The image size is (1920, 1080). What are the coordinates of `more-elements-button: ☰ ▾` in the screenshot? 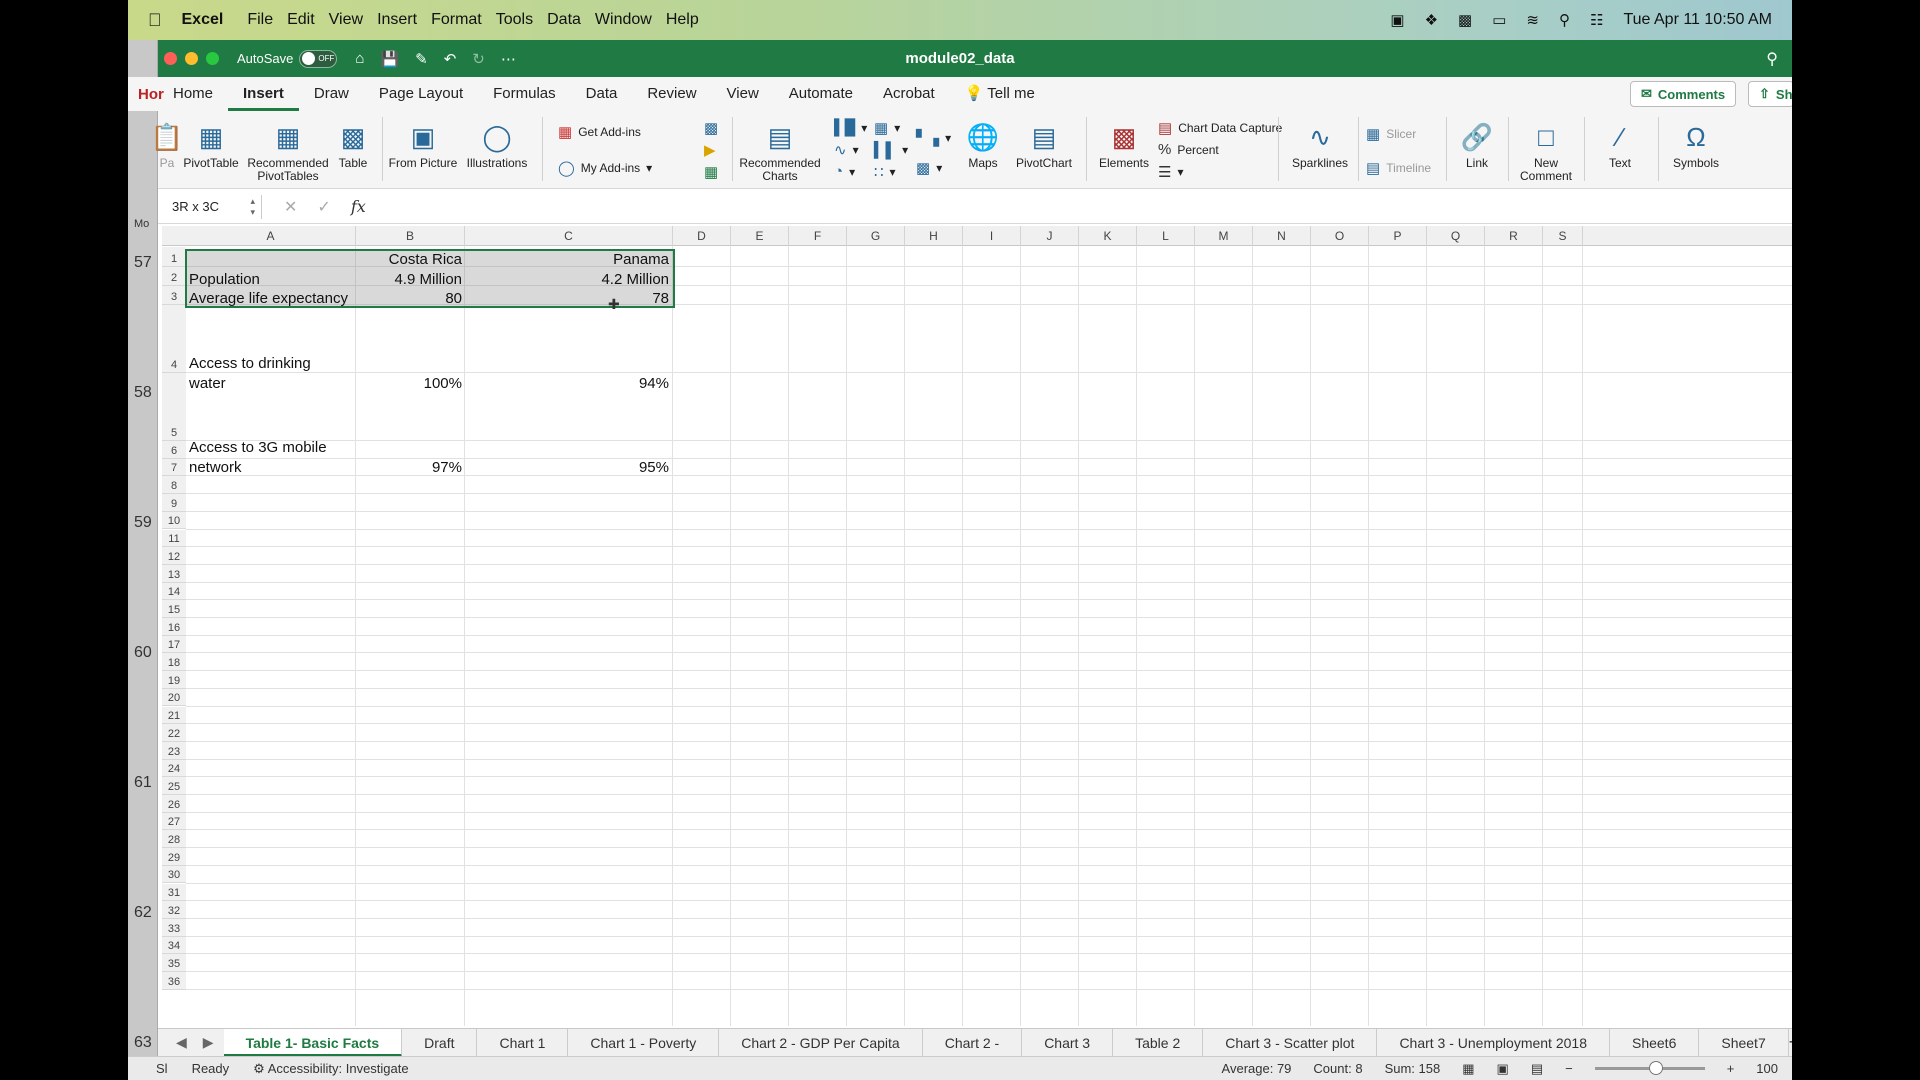 It's located at (1170, 172).